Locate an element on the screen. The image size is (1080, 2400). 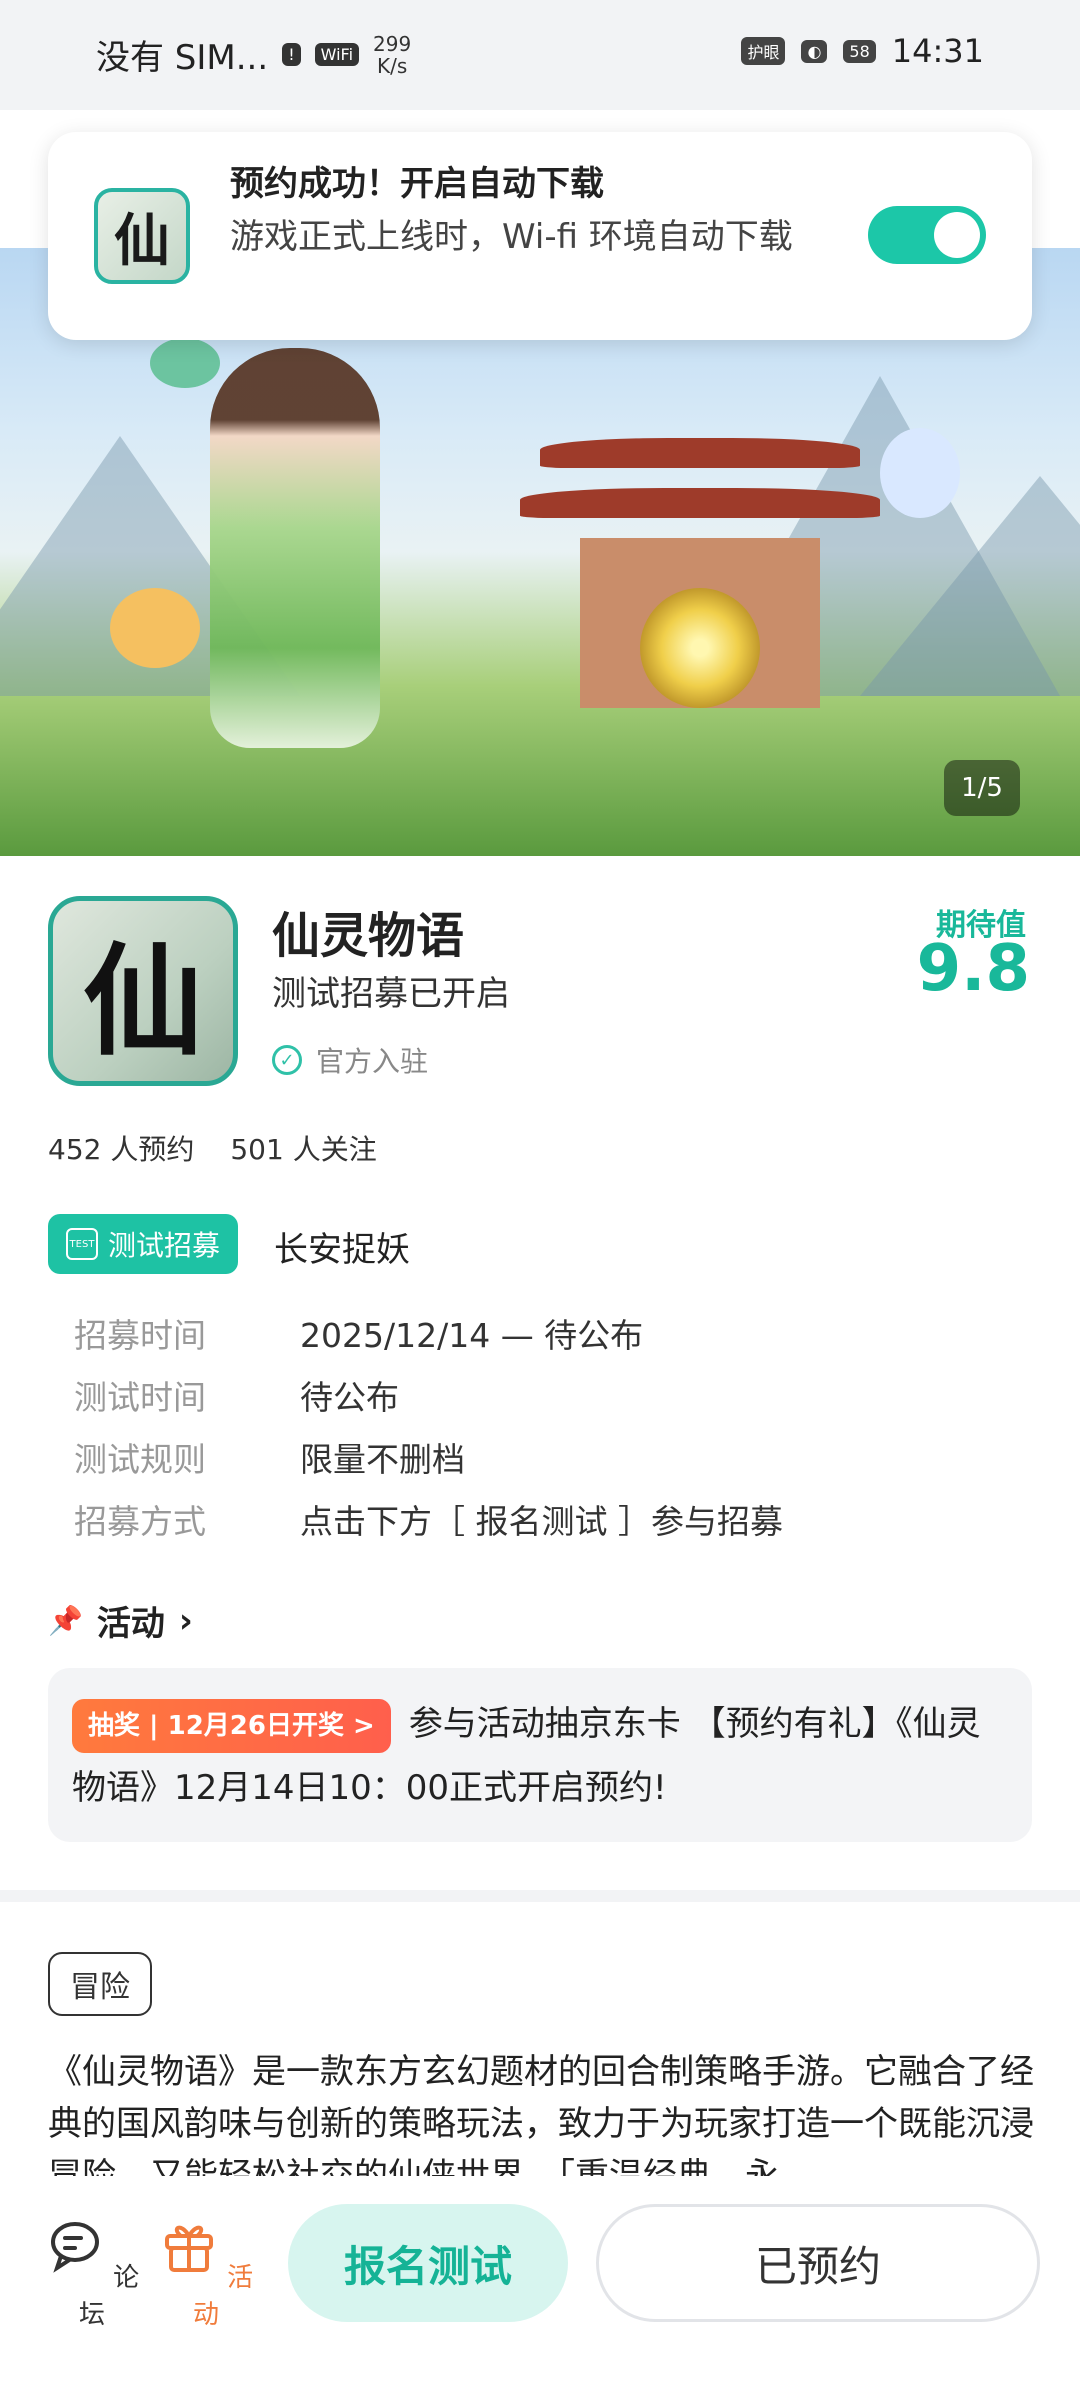
status-bar: 没有 SIM... ! WiFi 299 K/s 护眼 ◐ 58 14:31 is located at coordinates (540, 55).